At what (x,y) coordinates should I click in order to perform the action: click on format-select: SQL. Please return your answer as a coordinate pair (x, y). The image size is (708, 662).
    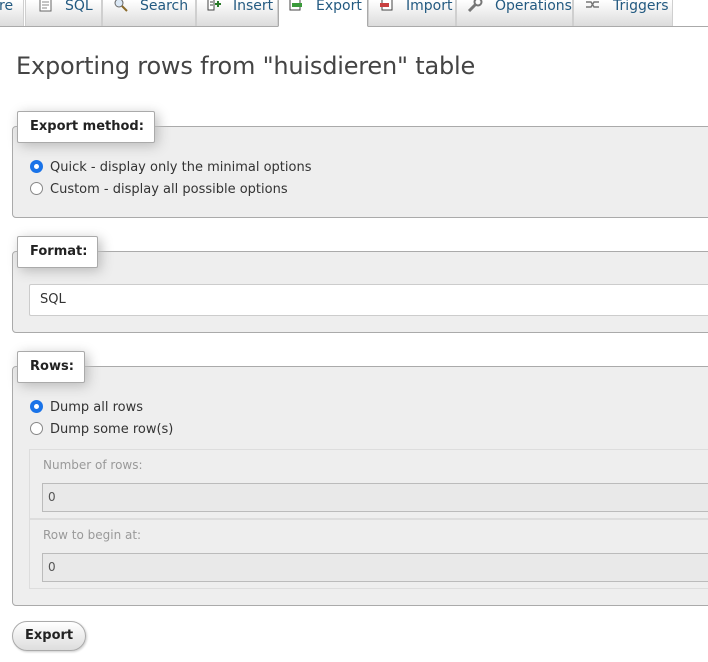
    Looking at the image, I should click on (368, 300).